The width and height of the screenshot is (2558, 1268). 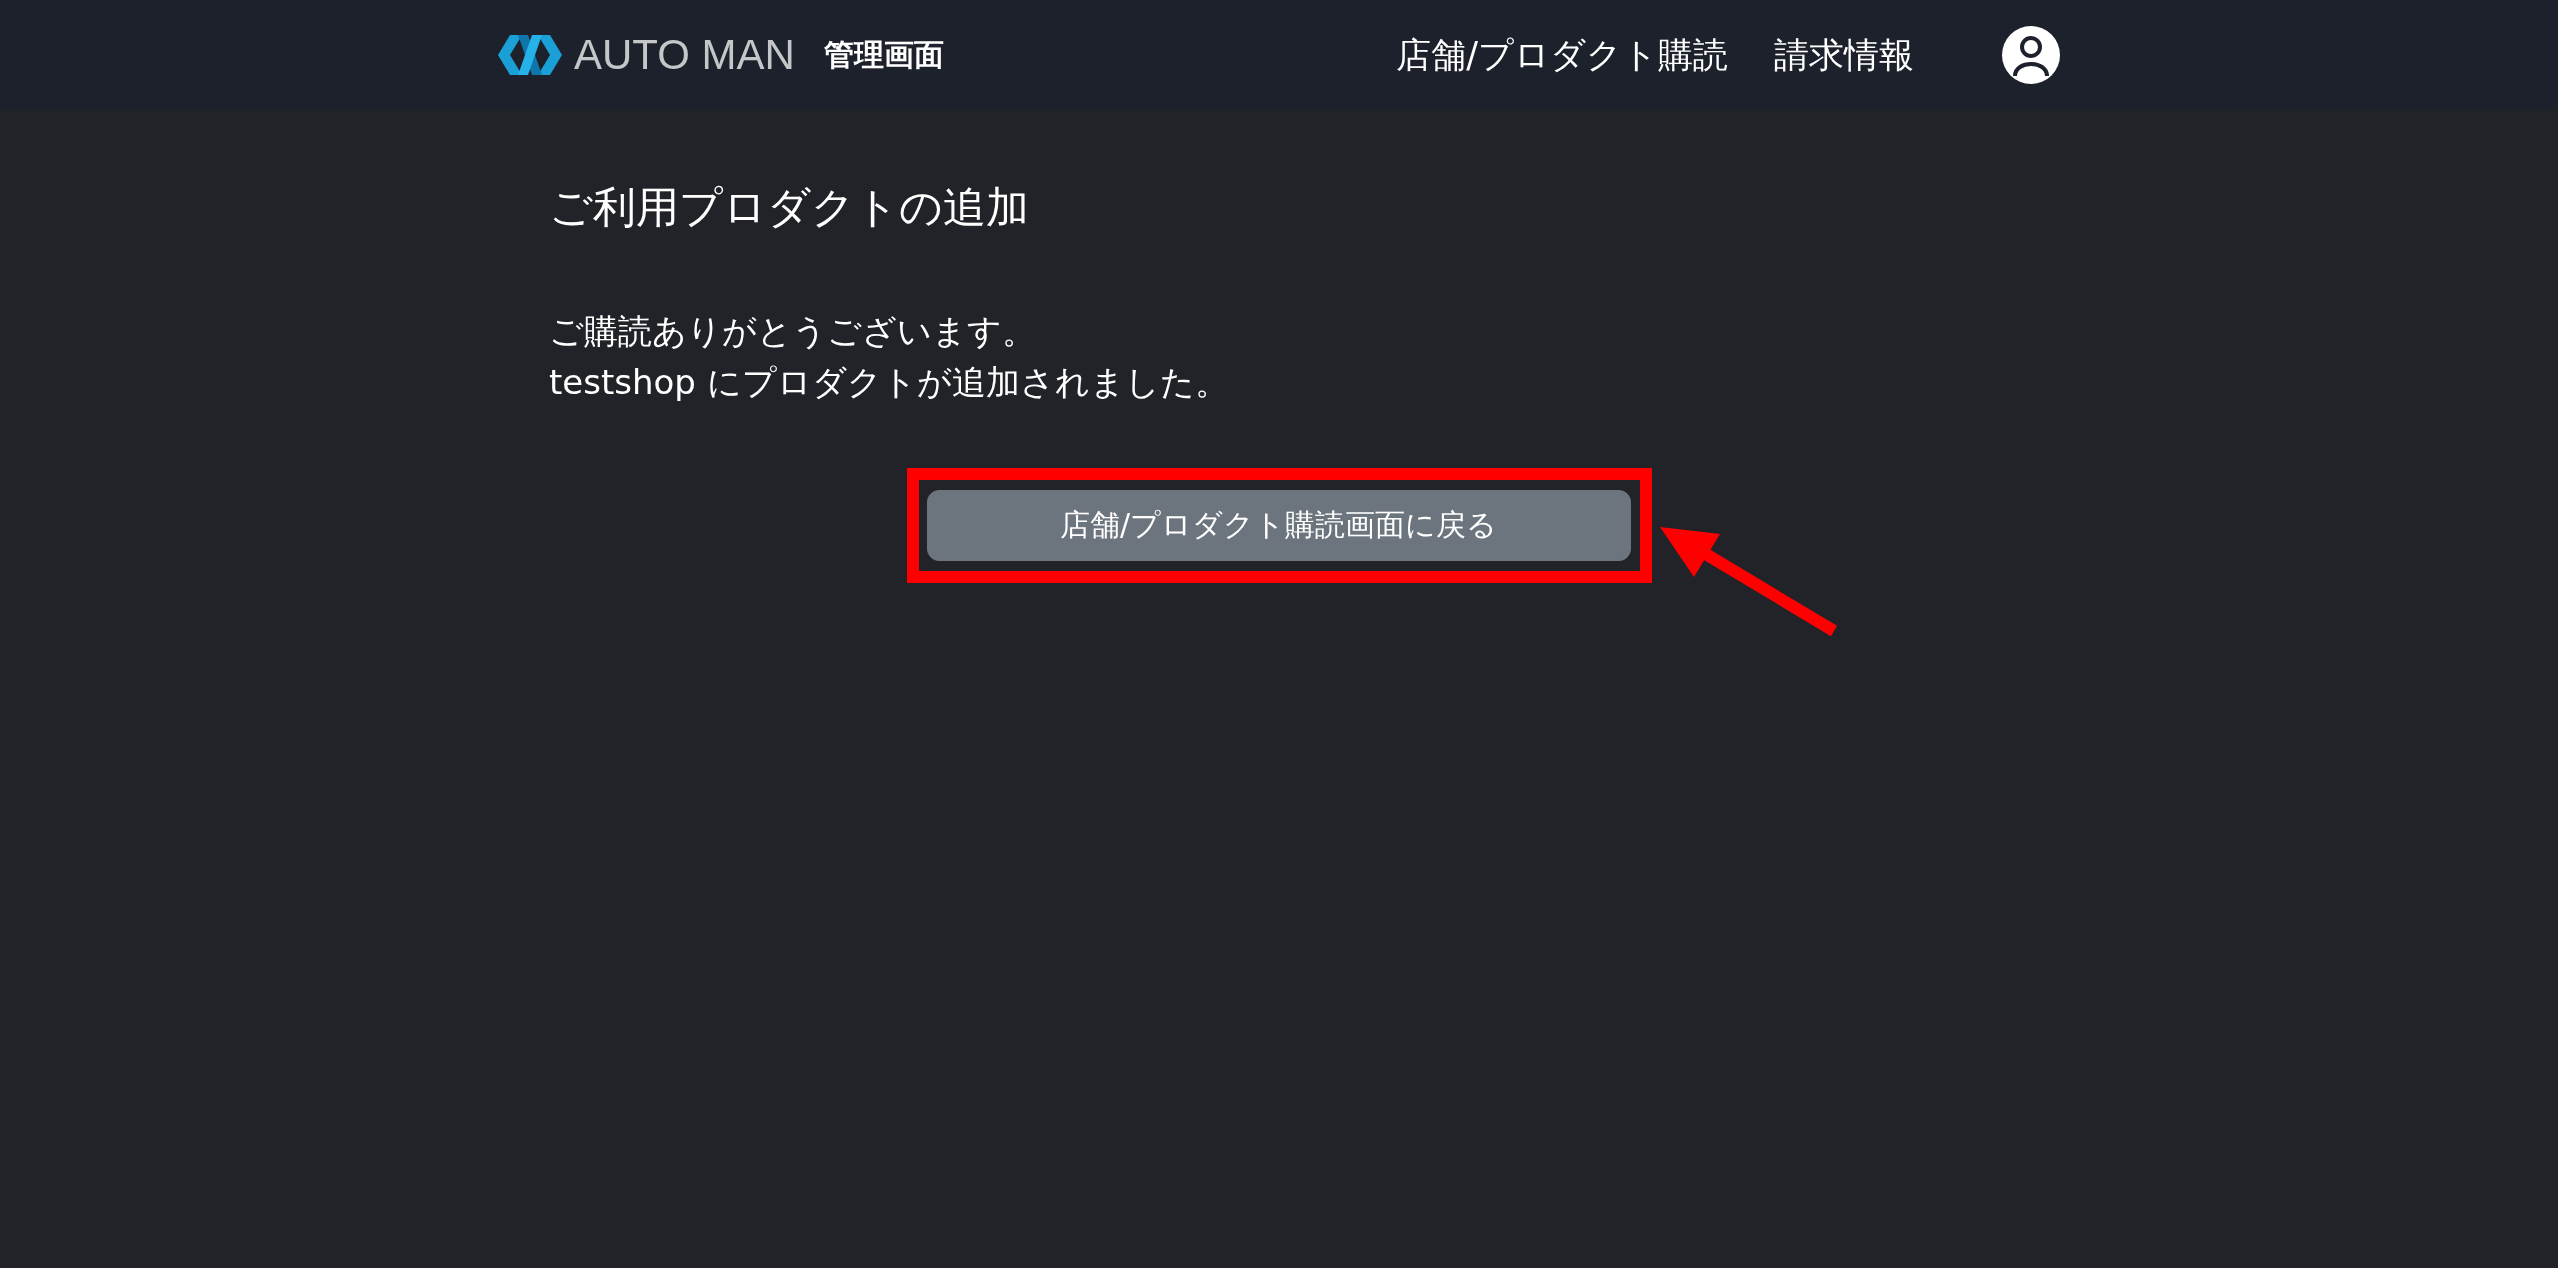 I want to click on brand-link: AUTO MAN, so click(x=646, y=55).